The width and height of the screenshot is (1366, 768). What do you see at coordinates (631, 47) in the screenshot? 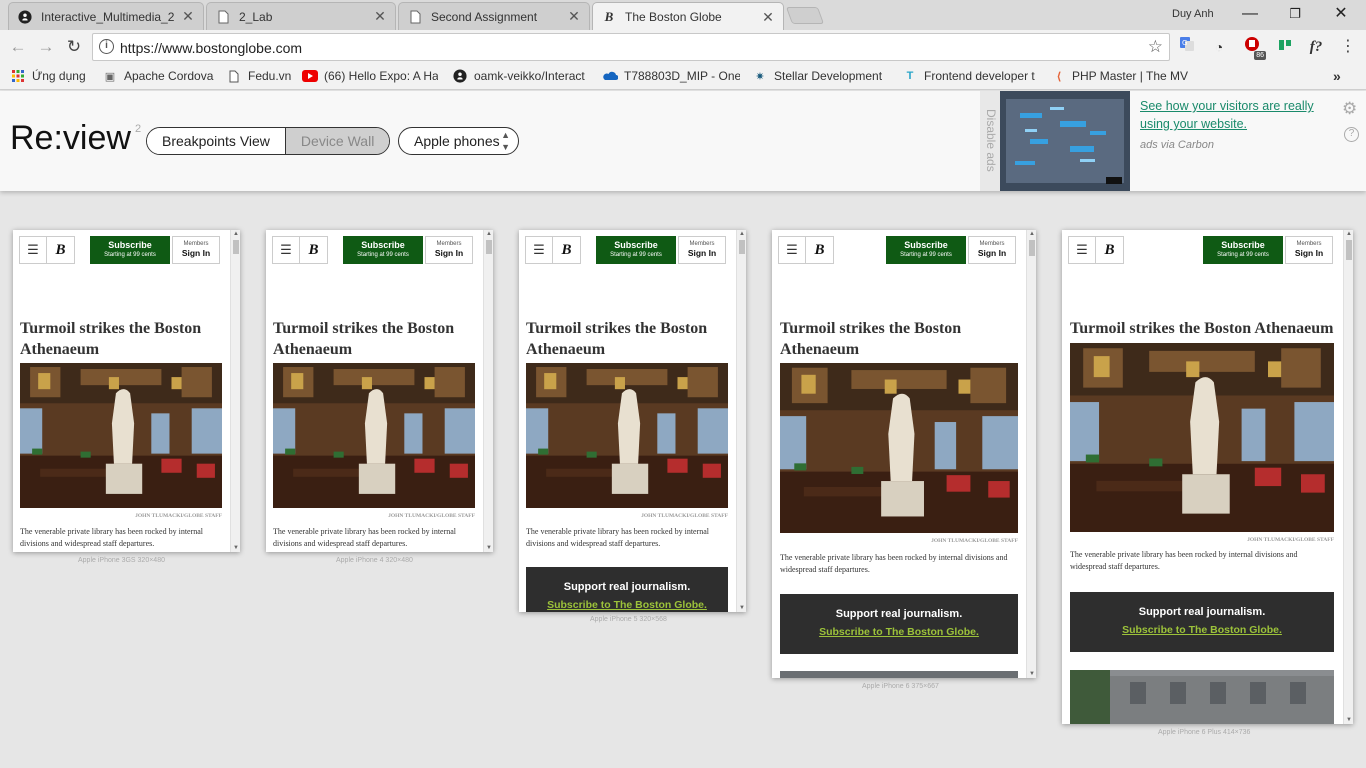
I see `address-bar: i https://www.bostonglobe.com ☆` at bounding box center [631, 47].